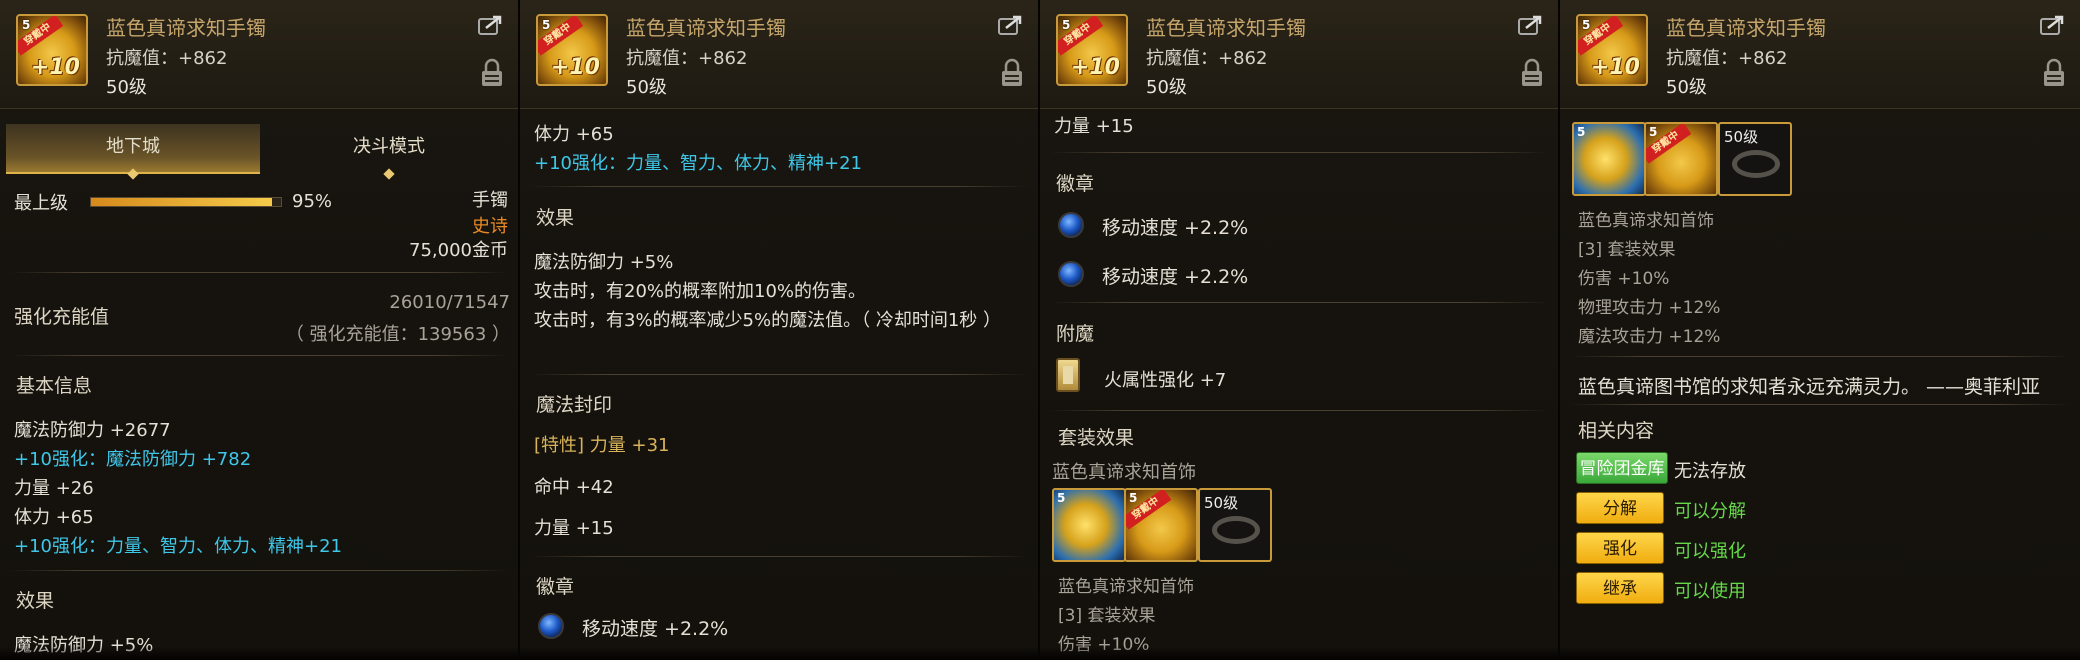 Image resolution: width=2080 pixels, height=660 pixels. I want to click on stat-line: 魔法防御力 +2677, so click(92, 430).